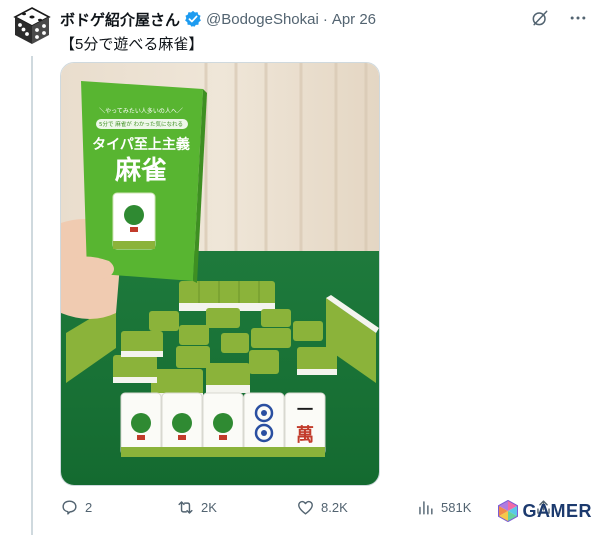  I want to click on box-subtitle: 5分で 麻雀が わかった気になれる, so click(141, 124).